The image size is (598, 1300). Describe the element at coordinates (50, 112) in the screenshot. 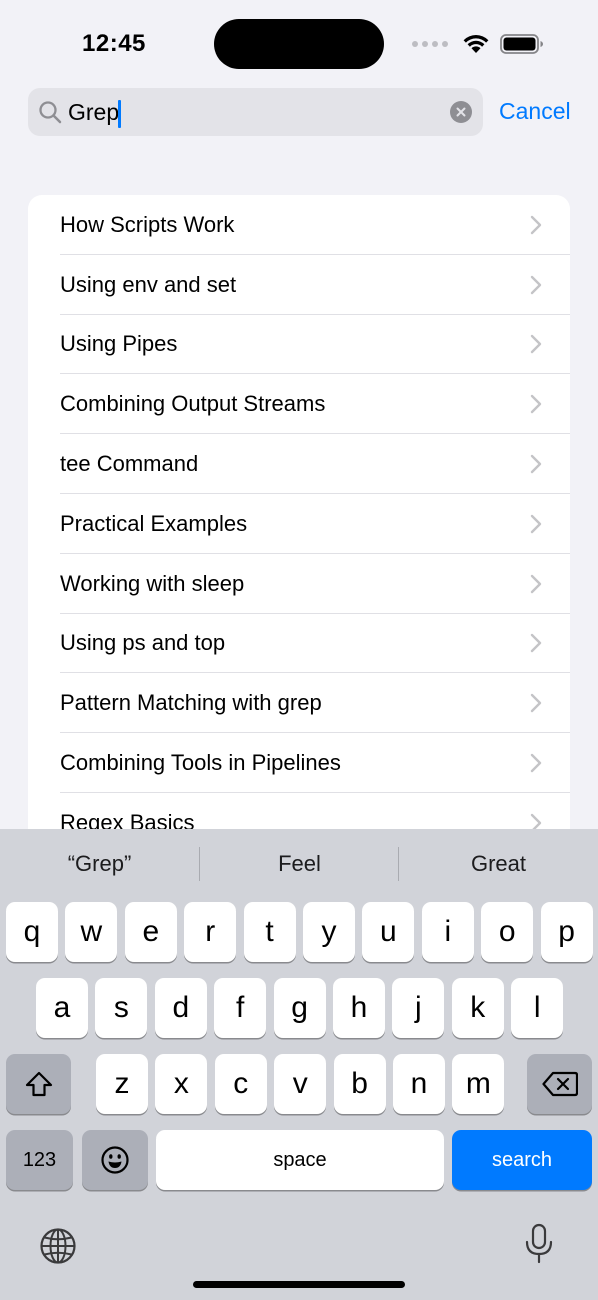

I see `search-icon` at that location.